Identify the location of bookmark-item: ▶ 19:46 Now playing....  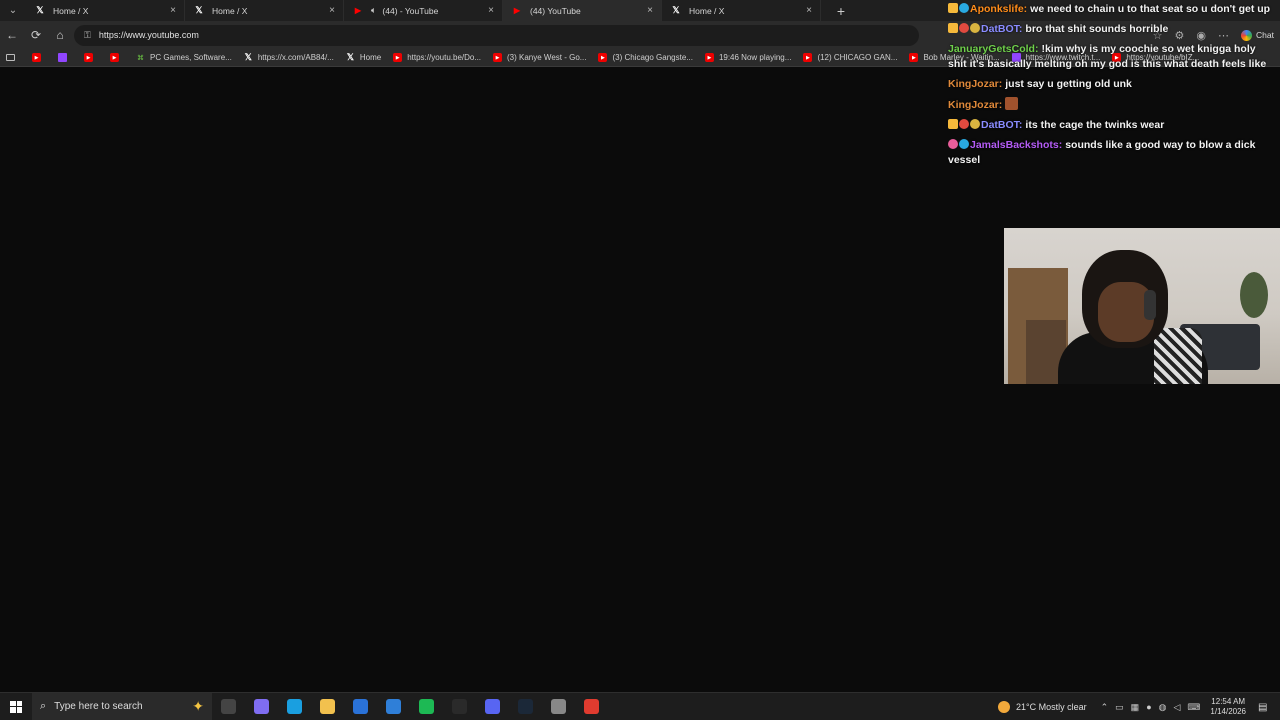
(748, 57).